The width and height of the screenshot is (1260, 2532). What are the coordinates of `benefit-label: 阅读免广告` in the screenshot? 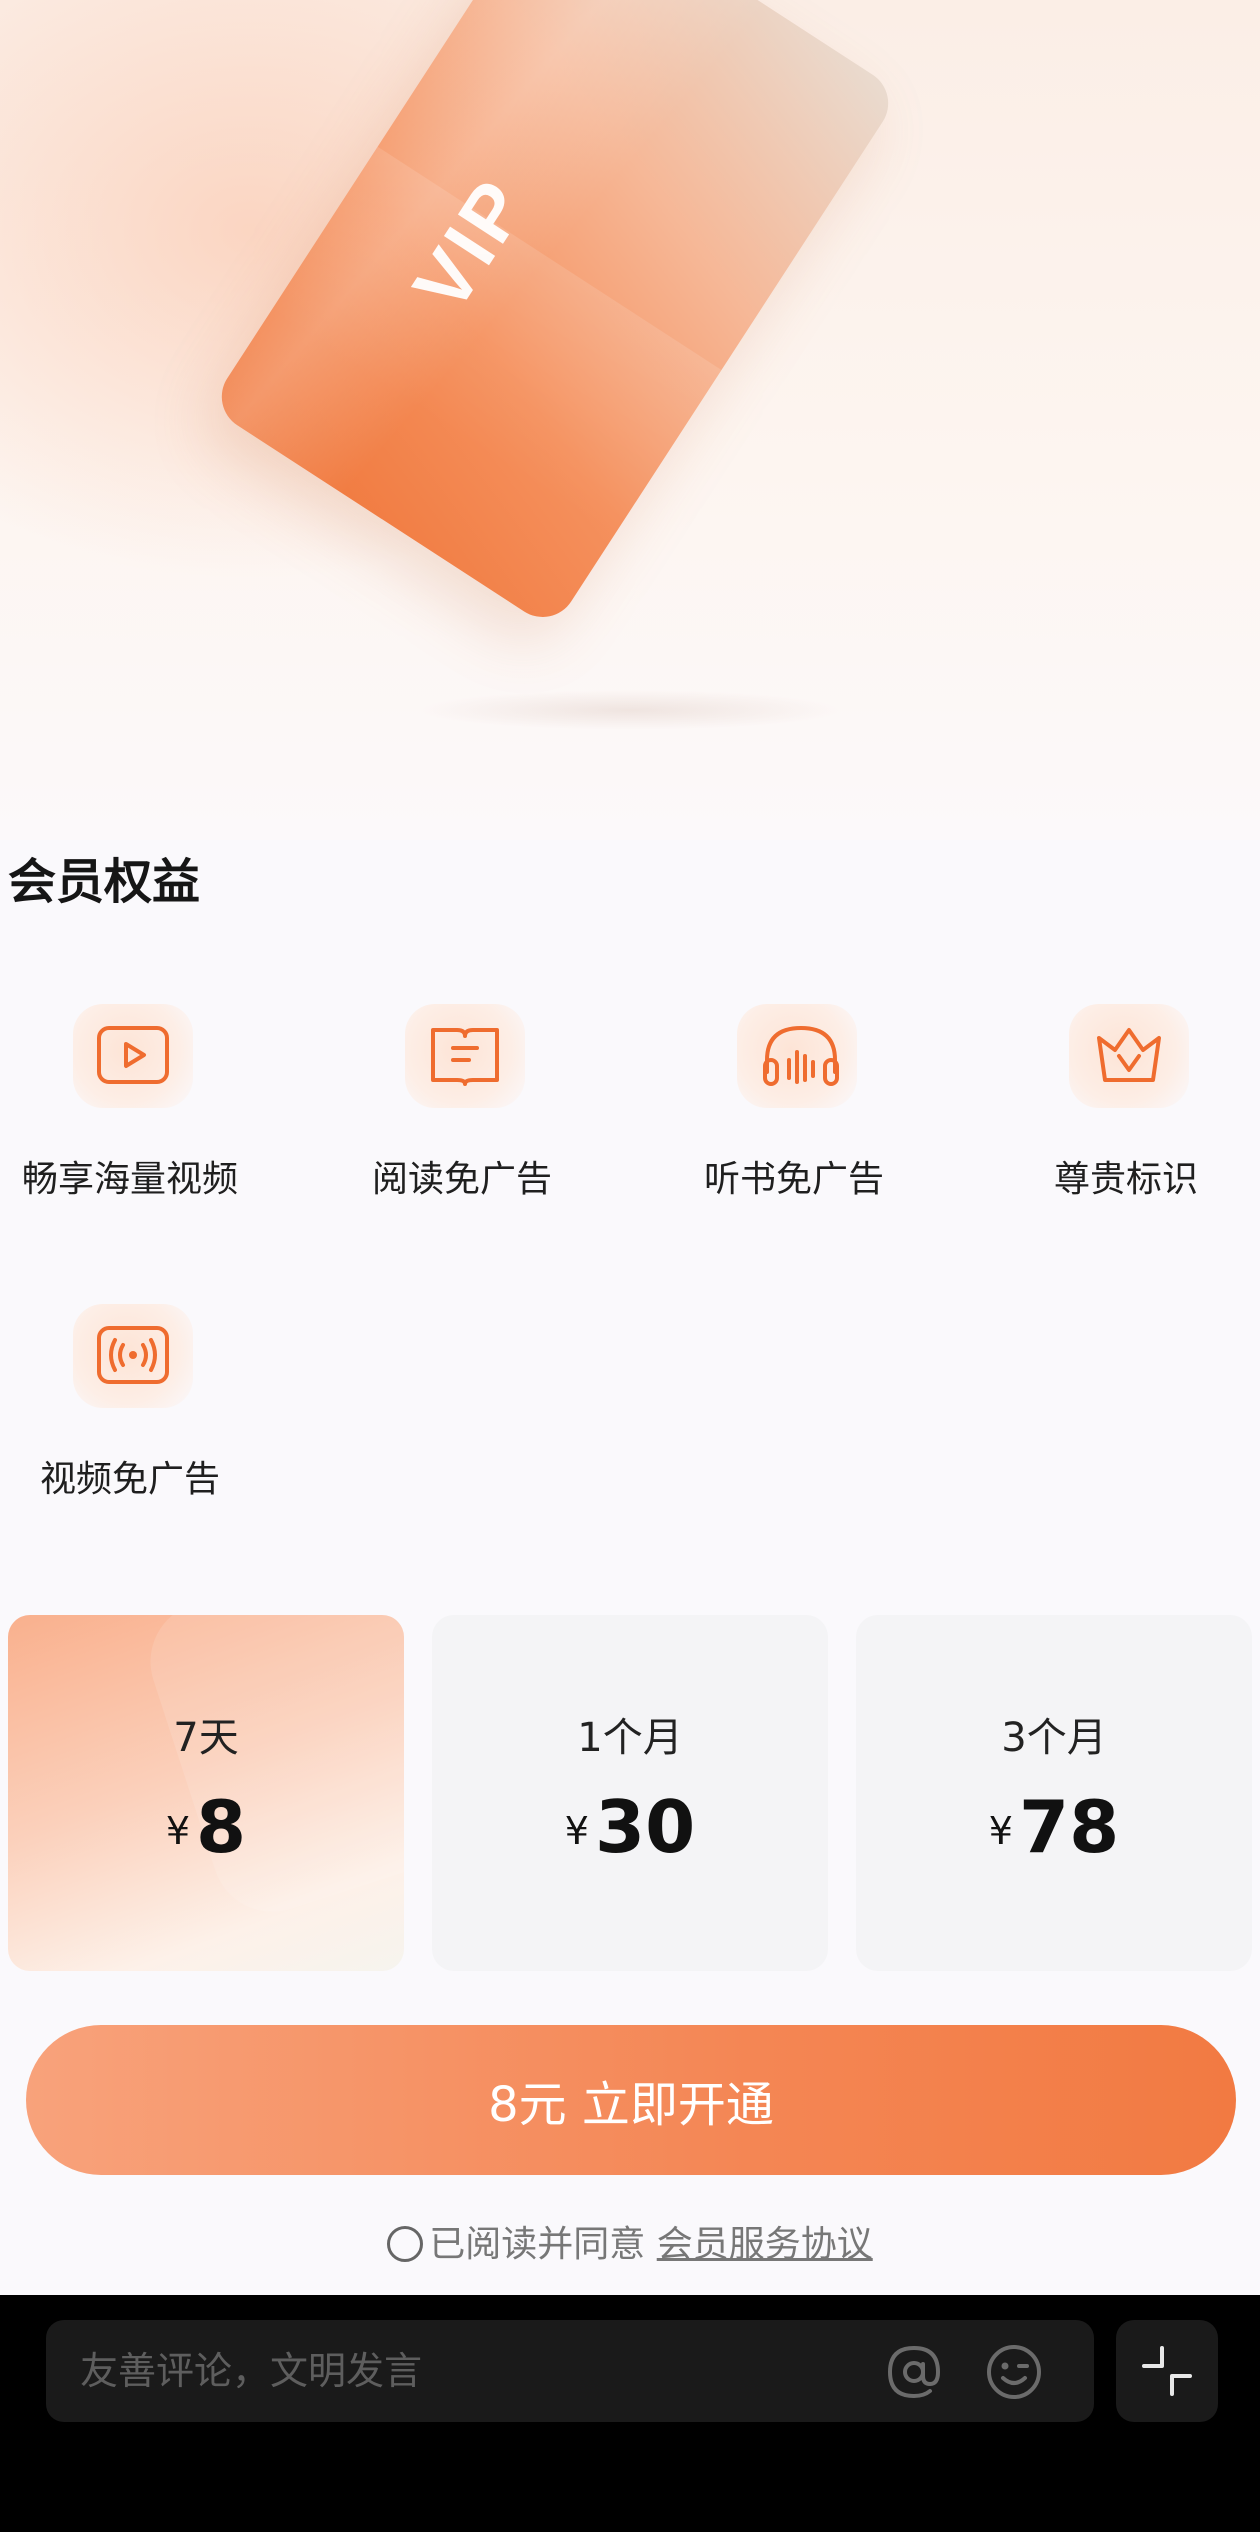 It's located at (461, 1179).